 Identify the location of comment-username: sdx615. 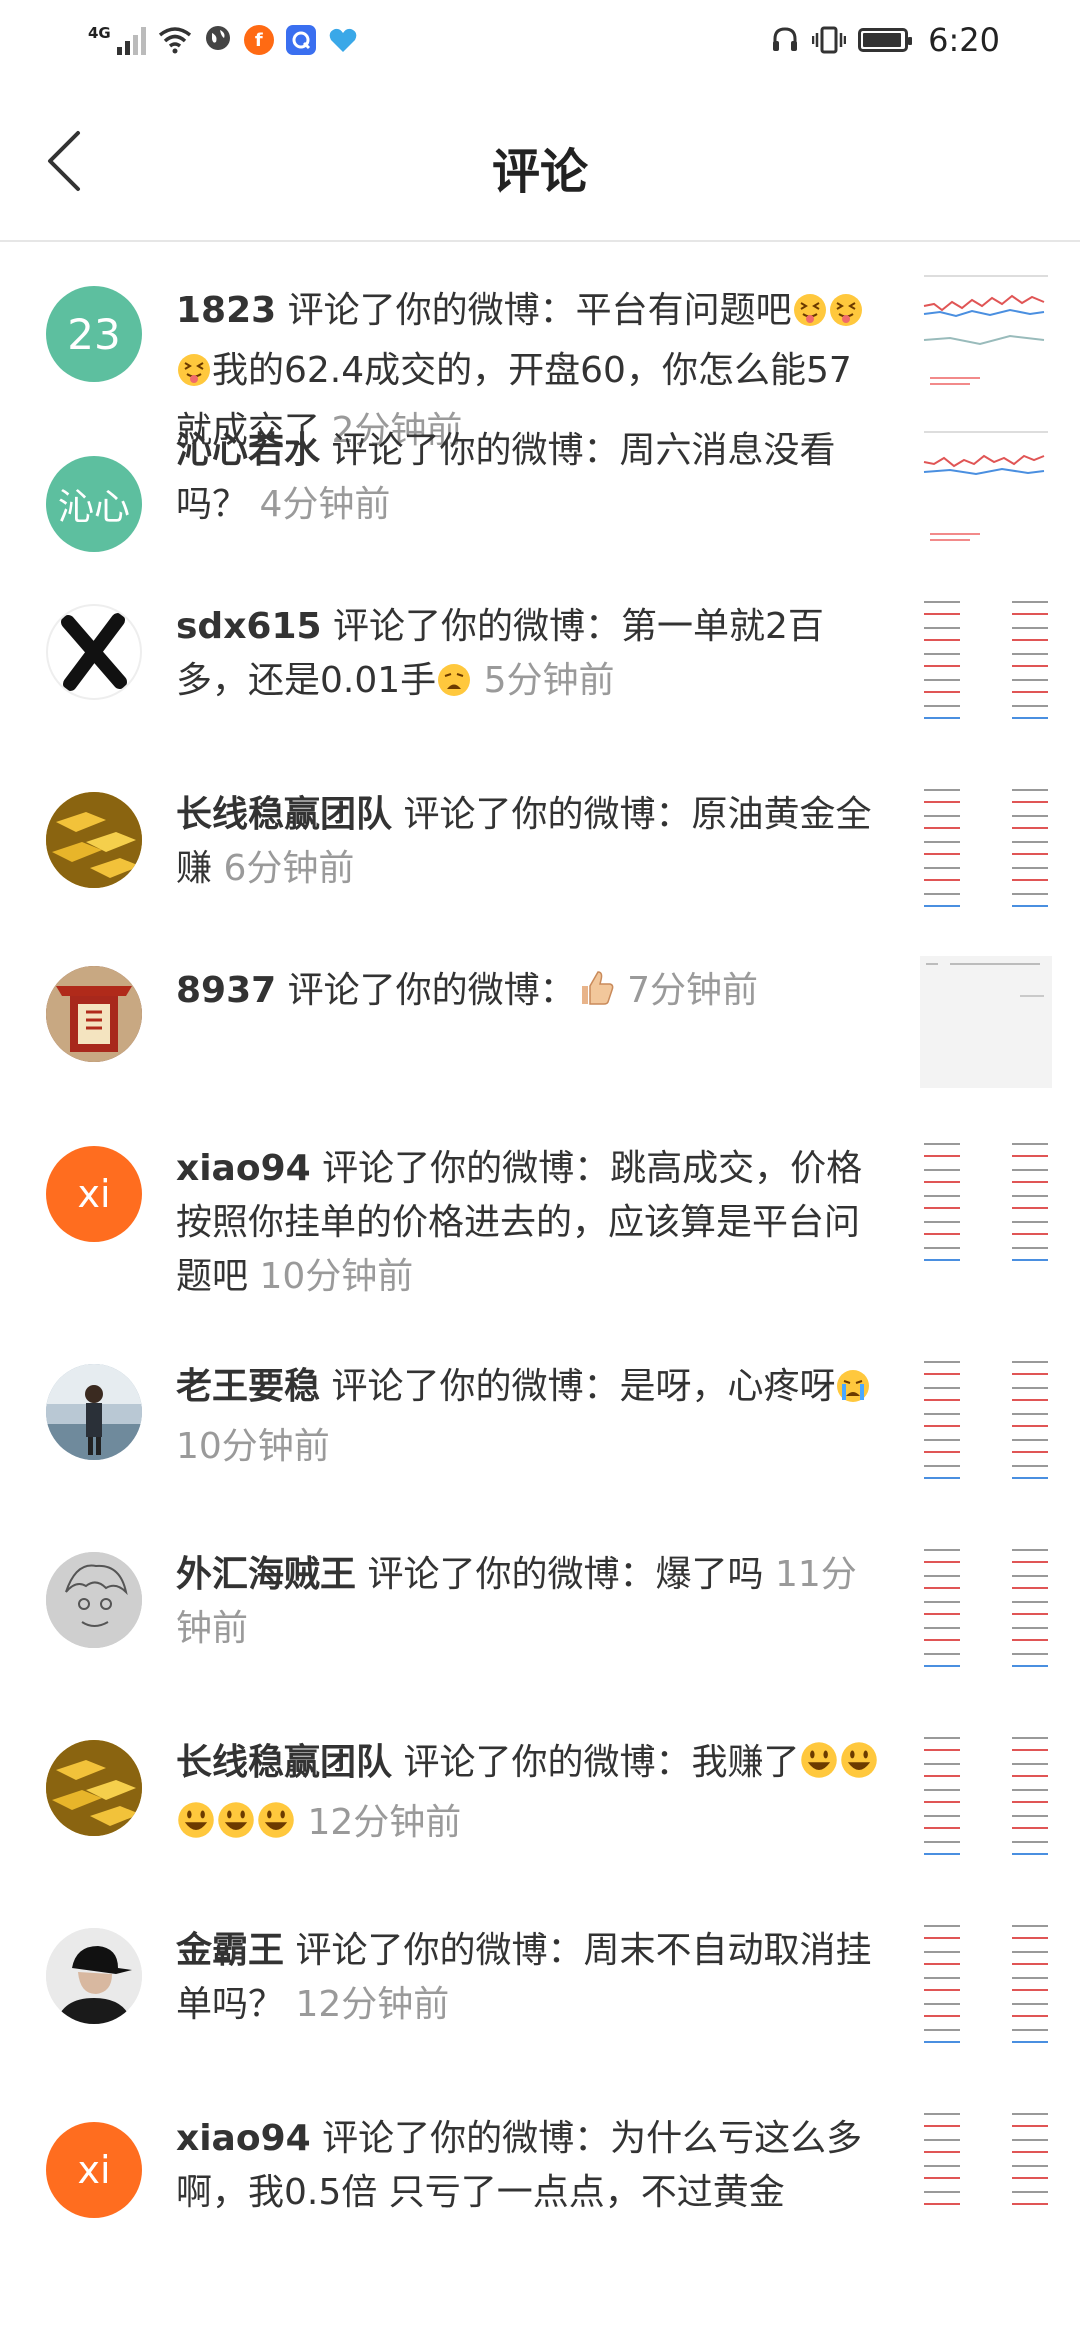
(249, 626).